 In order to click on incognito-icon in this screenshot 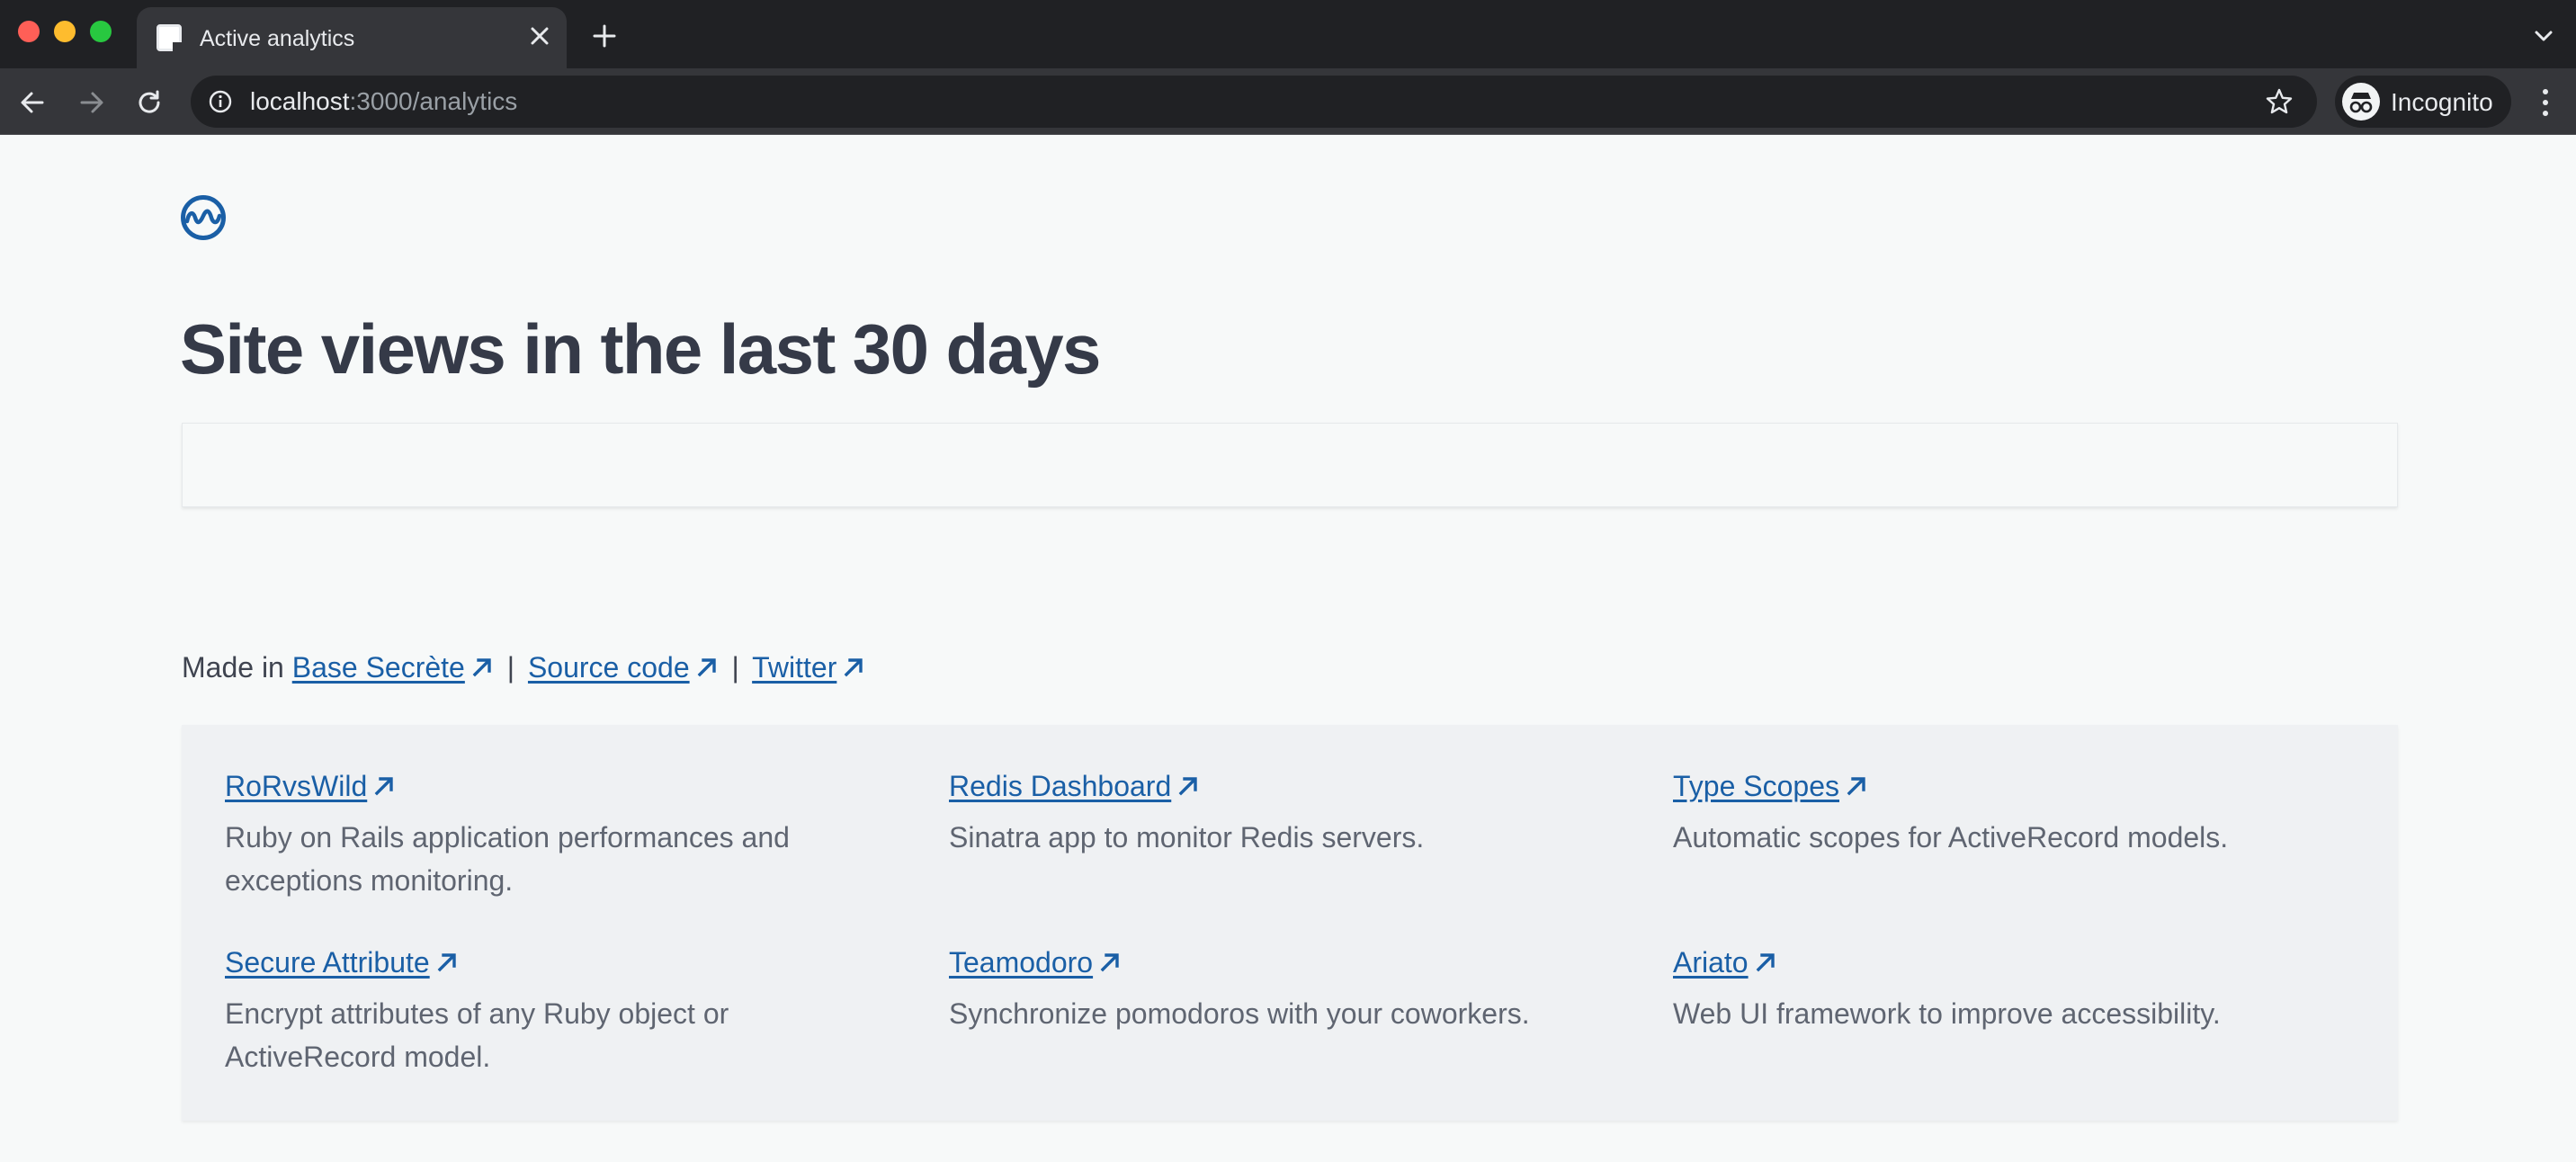, I will do `click(2361, 102)`.